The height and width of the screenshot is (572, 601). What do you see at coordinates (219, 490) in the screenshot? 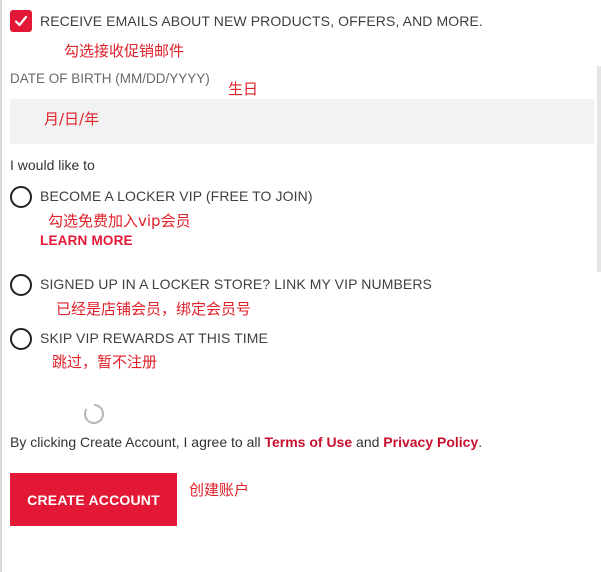
I see `create-account-annotation: 创建账户` at bounding box center [219, 490].